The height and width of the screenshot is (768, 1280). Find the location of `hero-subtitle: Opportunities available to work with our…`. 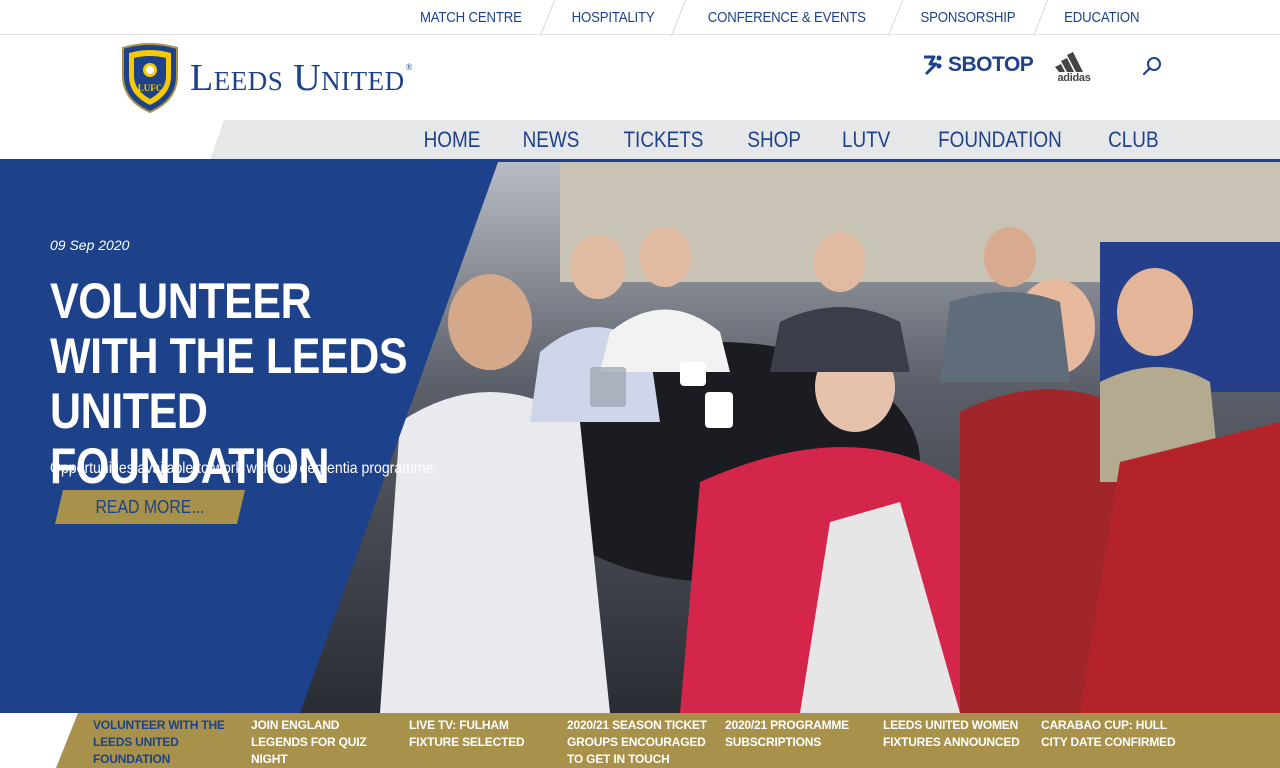

hero-subtitle: Opportunities available to work with our… is located at coordinates (244, 468).